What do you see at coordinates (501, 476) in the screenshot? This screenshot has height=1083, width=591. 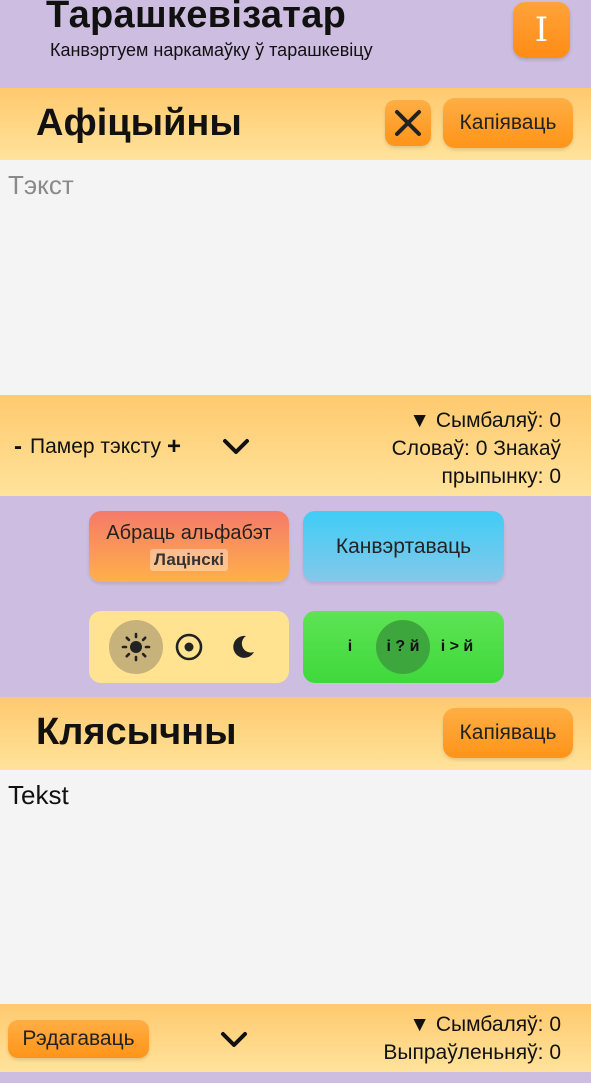 I see `punct-count: прыпынку: 0` at bounding box center [501, 476].